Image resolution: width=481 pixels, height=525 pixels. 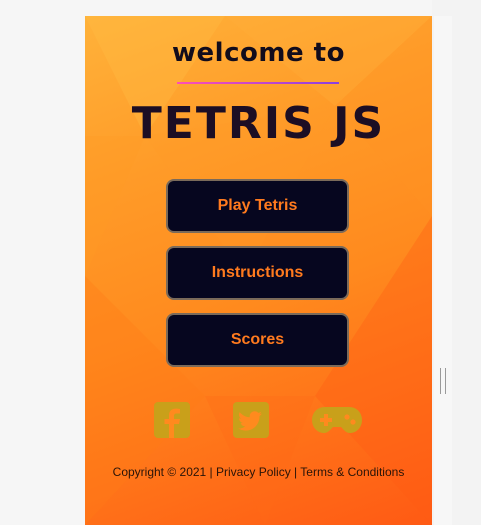 I want to click on scrollbar-grip, so click(x=443, y=381).